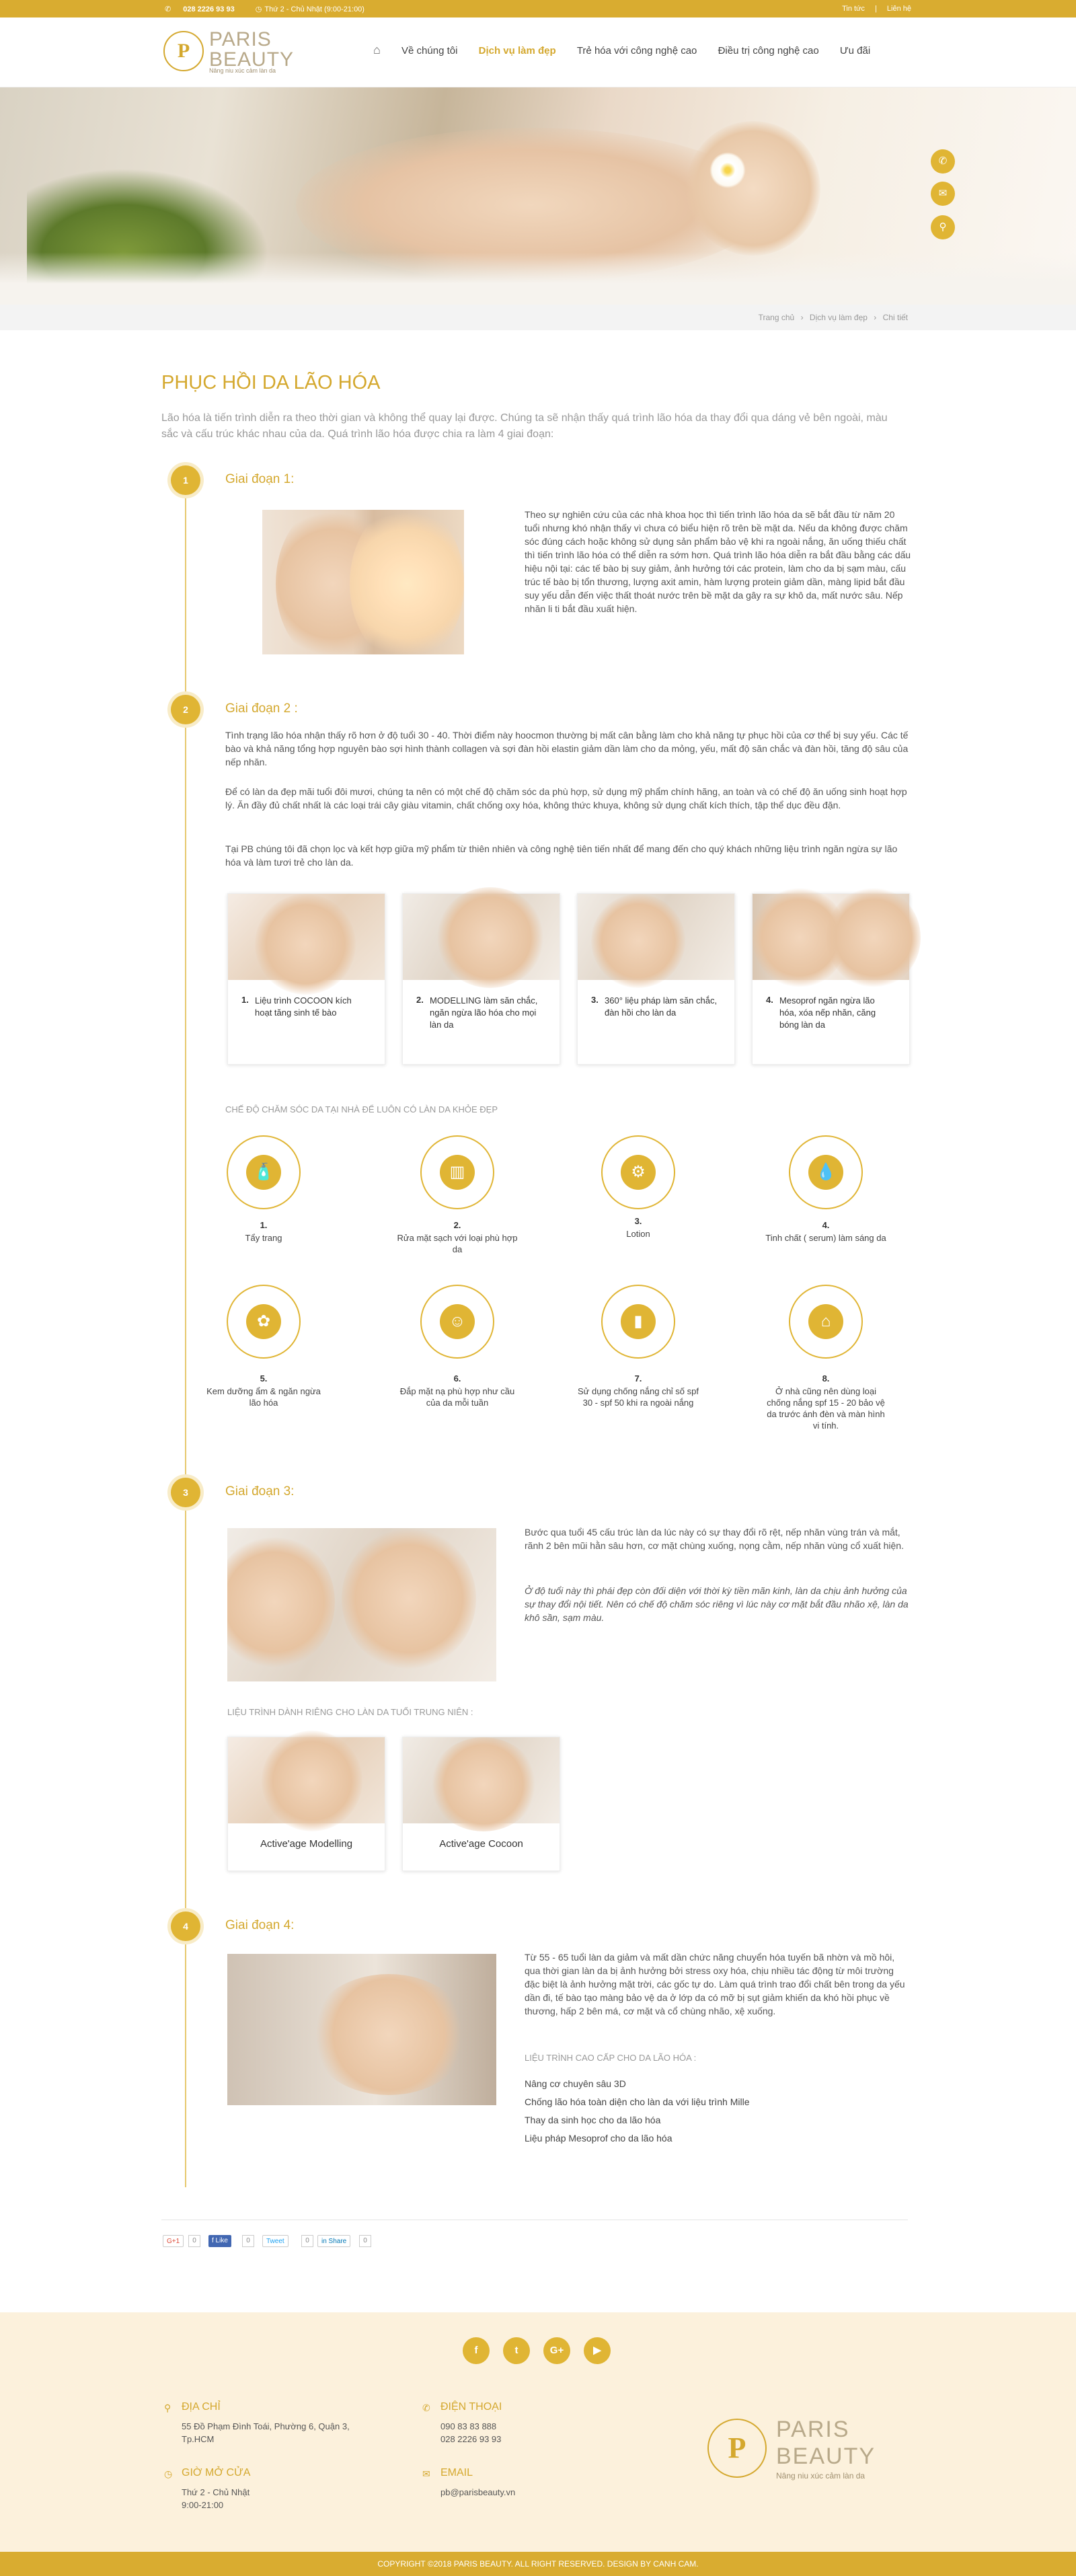  What do you see at coordinates (203, 2505) in the screenshot?
I see `footer-hours-time: 9:00-21:00` at bounding box center [203, 2505].